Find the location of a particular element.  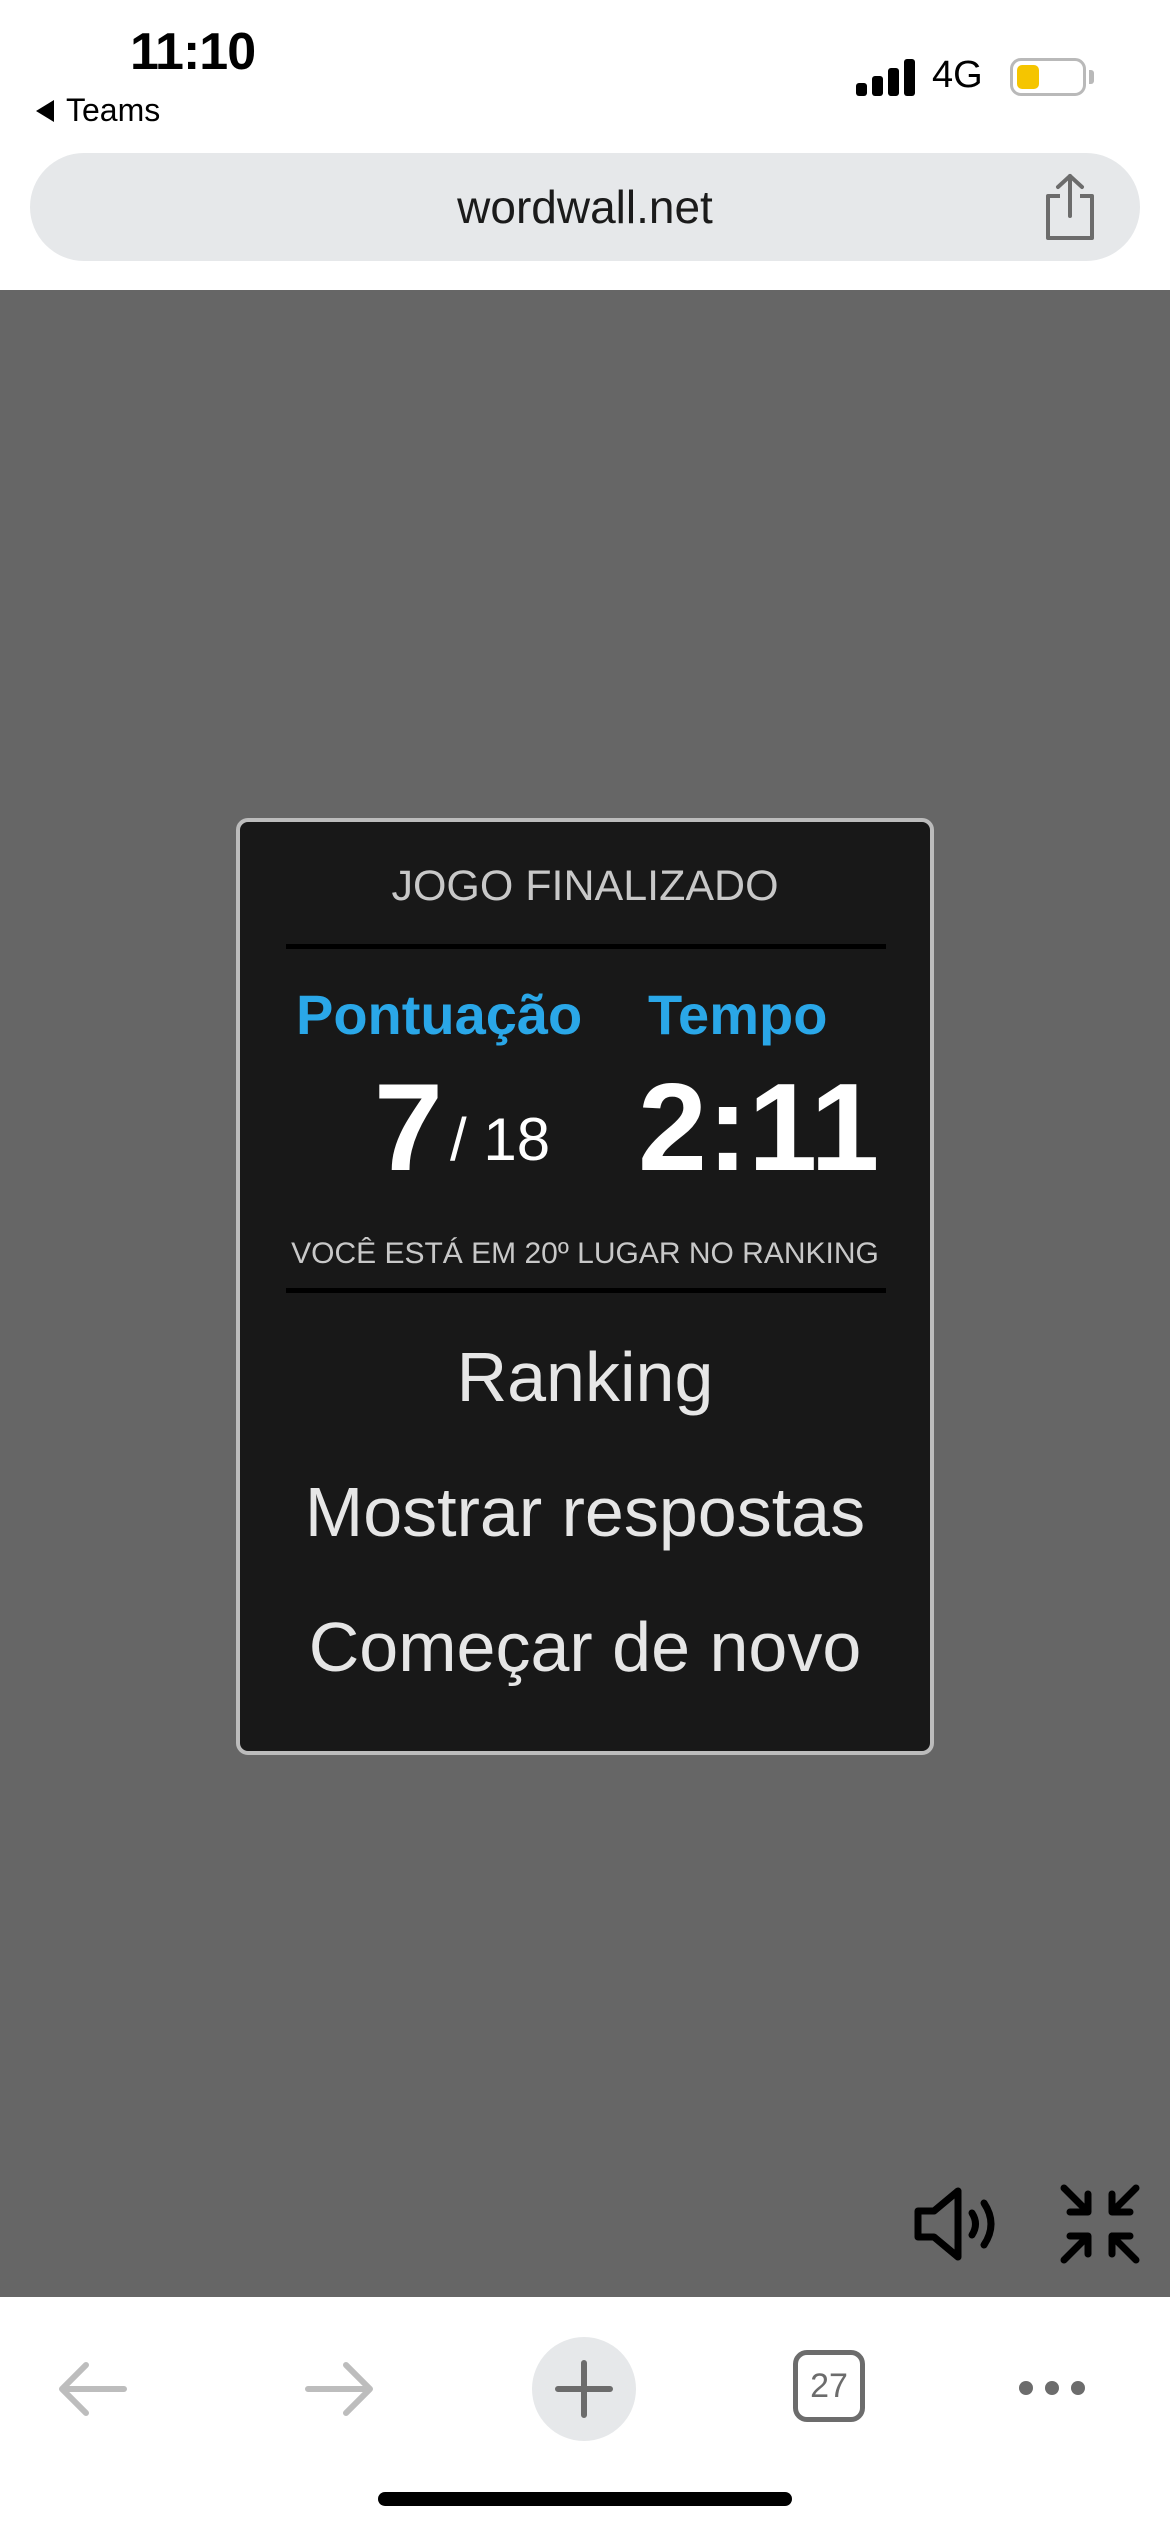

battery-nub is located at coordinates (1091, 77).